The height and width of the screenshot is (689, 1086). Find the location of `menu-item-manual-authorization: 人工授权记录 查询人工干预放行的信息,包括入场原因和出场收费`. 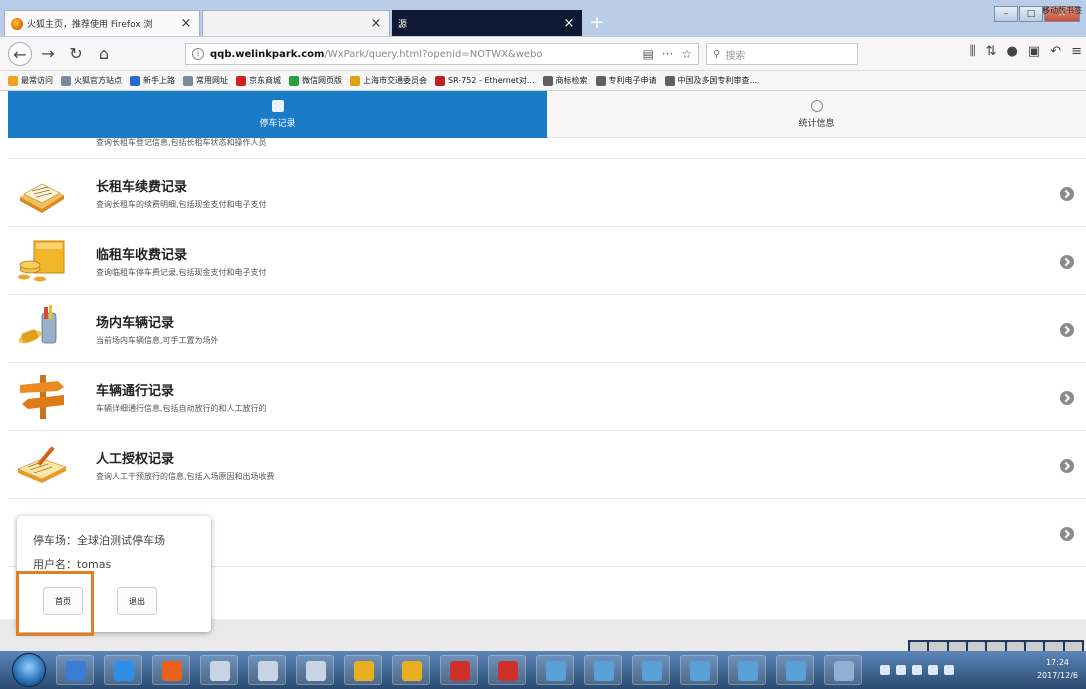

menu-item-manual-authorization: 人工授权记录 查询人工干预放行的信息,包括入场原因和出场收费 is located at coordinates (547, 465).